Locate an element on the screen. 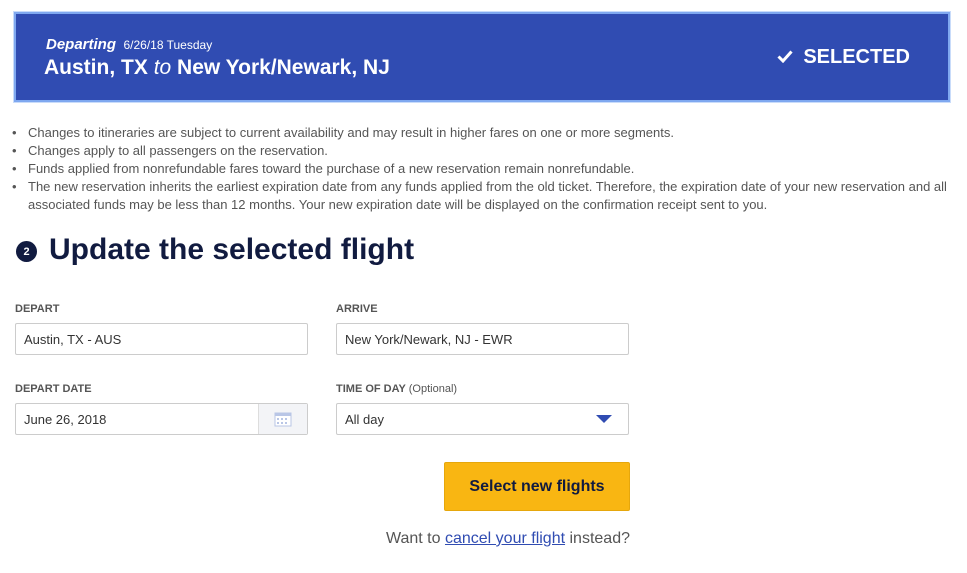  calendar-icon is located at coordinates (282, 419).